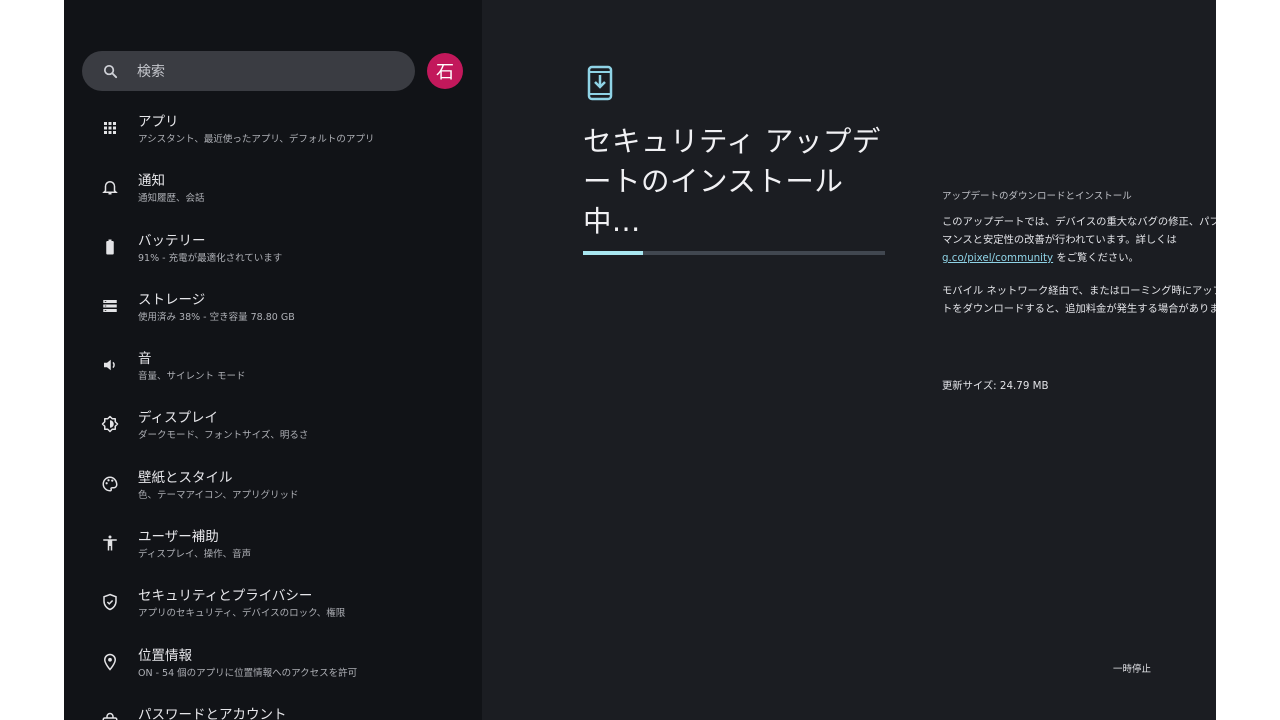 This screenshot has width=1280, height=720. I want to click on settings-item-battery: バッテリー 91% - 充電が最適化されています, so click(273, 251).